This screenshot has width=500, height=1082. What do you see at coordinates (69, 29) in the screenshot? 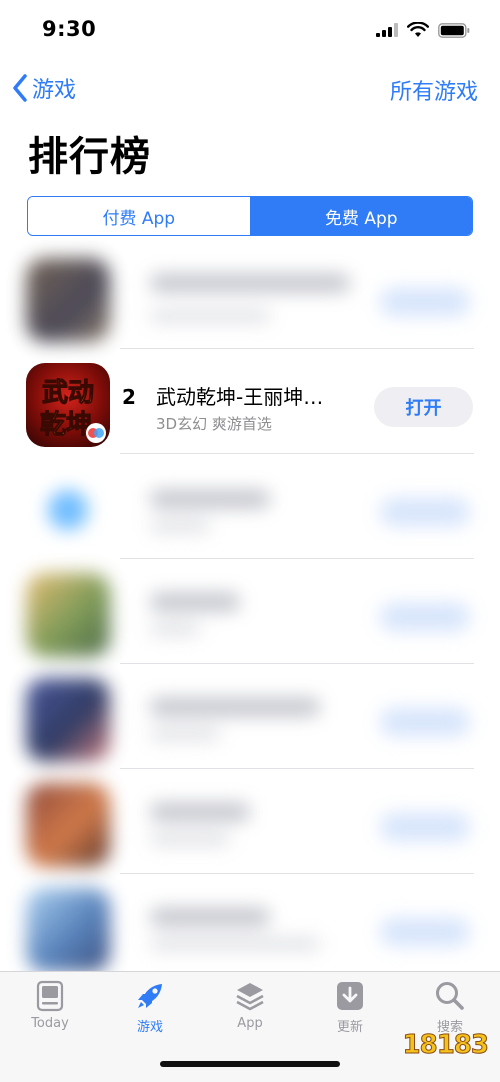
I see `status-time: 9:30` at bounding box center [69, 29].